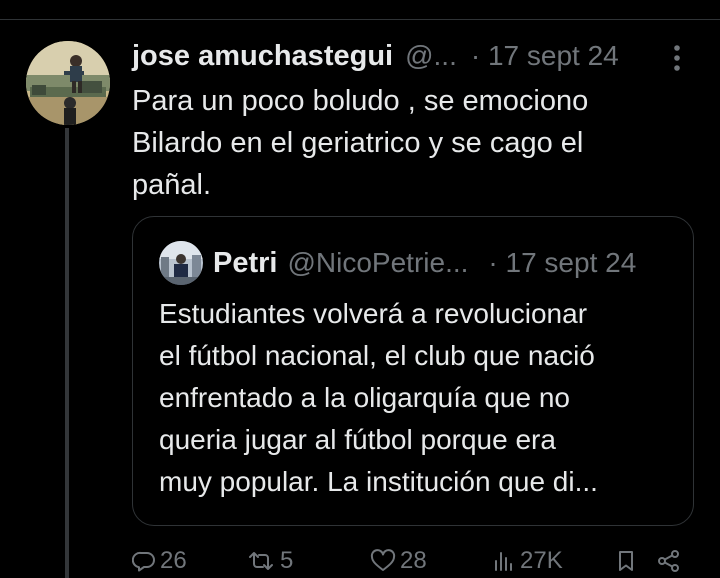  I want to click on quote-header: Petri @NicoPetrie... · 17 sept 24, so click(424, 263).